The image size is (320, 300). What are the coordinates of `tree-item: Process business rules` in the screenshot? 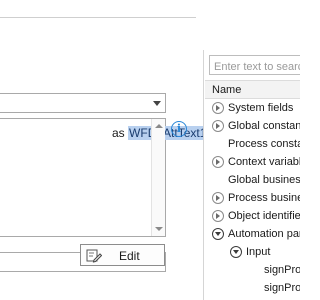 It's located at (252, 198).